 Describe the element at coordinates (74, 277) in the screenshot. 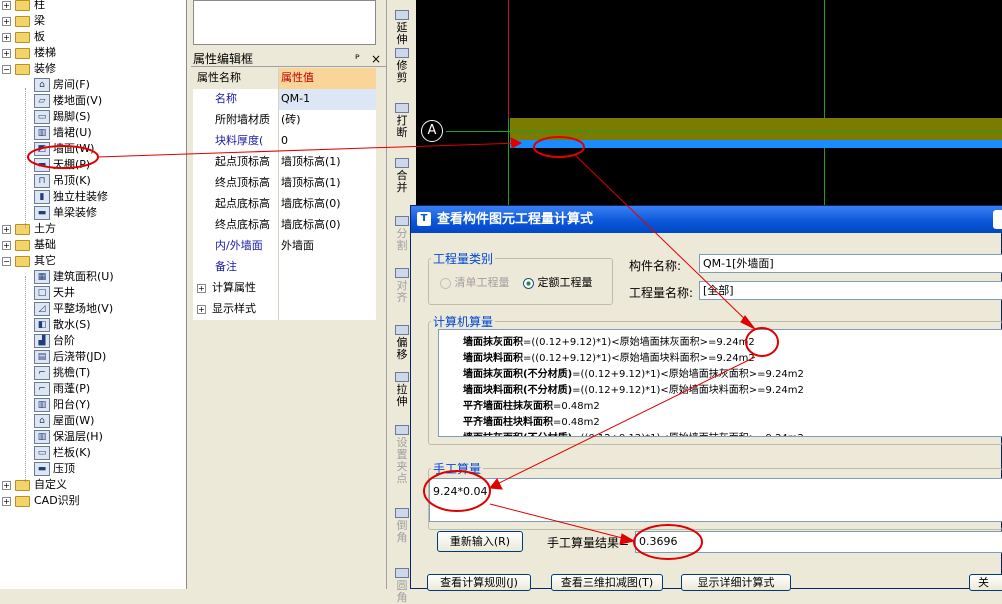

I see `tree-item: ▦ 建筑面积(U)` at that location.